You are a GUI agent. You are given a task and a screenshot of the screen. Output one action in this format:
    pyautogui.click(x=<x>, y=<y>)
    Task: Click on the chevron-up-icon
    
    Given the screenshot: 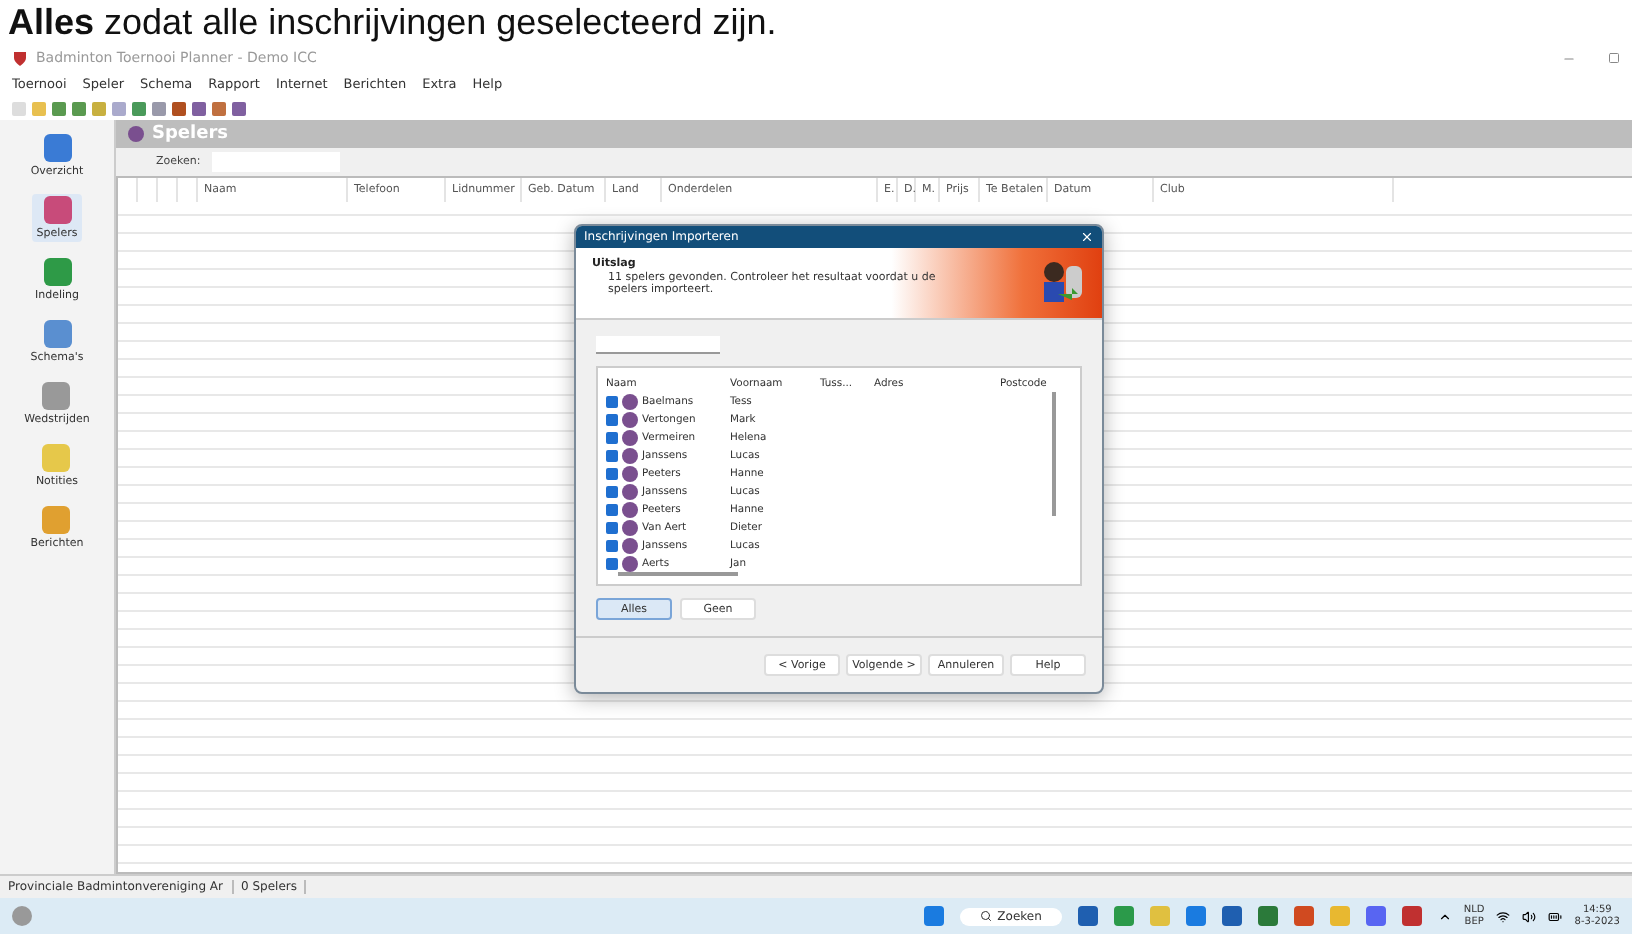 What is the action you would take?
    pyautogui.click(x=1444, y=916)
    